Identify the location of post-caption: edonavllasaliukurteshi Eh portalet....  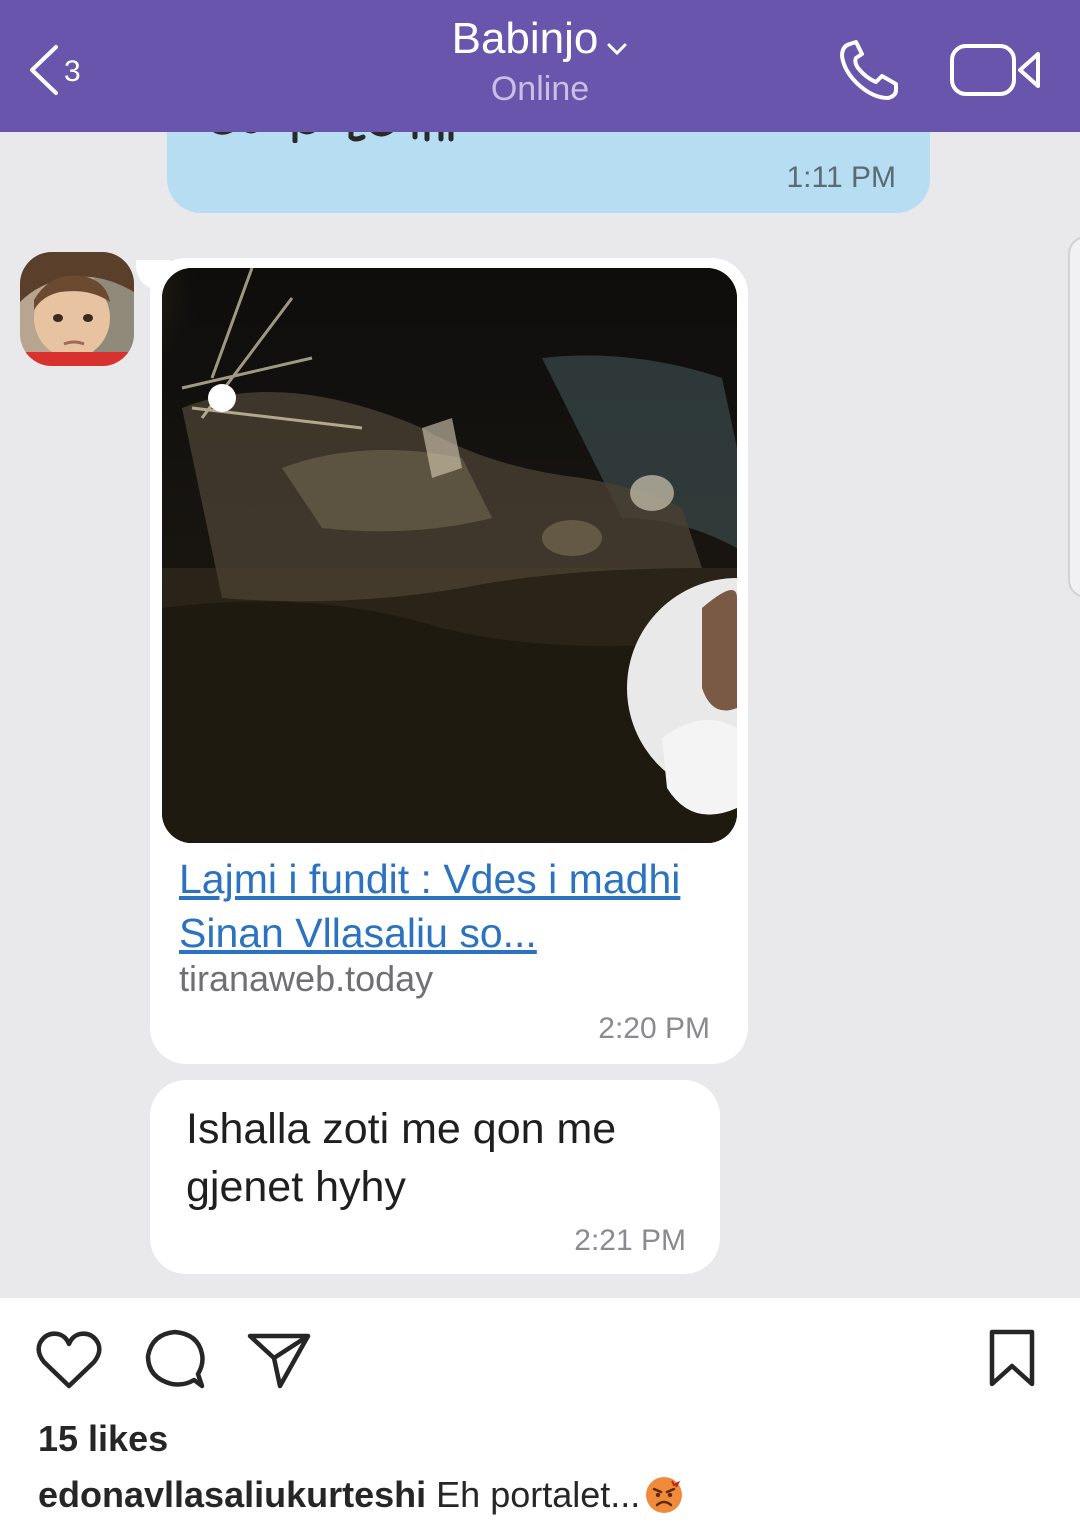
(361, 1495).